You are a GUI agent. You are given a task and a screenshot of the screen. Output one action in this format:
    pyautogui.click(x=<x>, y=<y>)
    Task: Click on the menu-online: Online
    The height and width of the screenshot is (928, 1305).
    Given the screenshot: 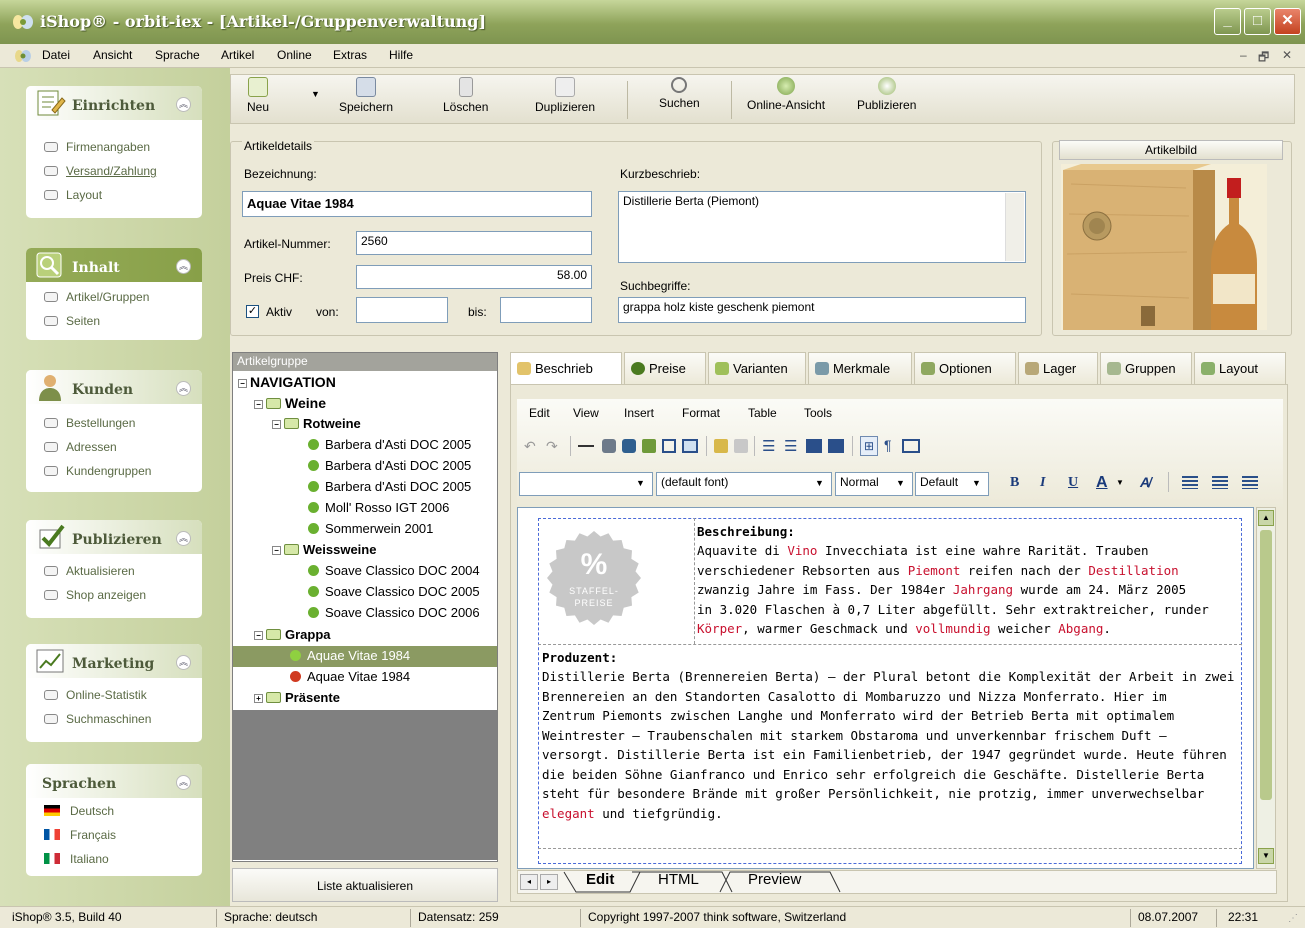 What is the action you would take?
    pyautogui.click(x=294, y=55)
    